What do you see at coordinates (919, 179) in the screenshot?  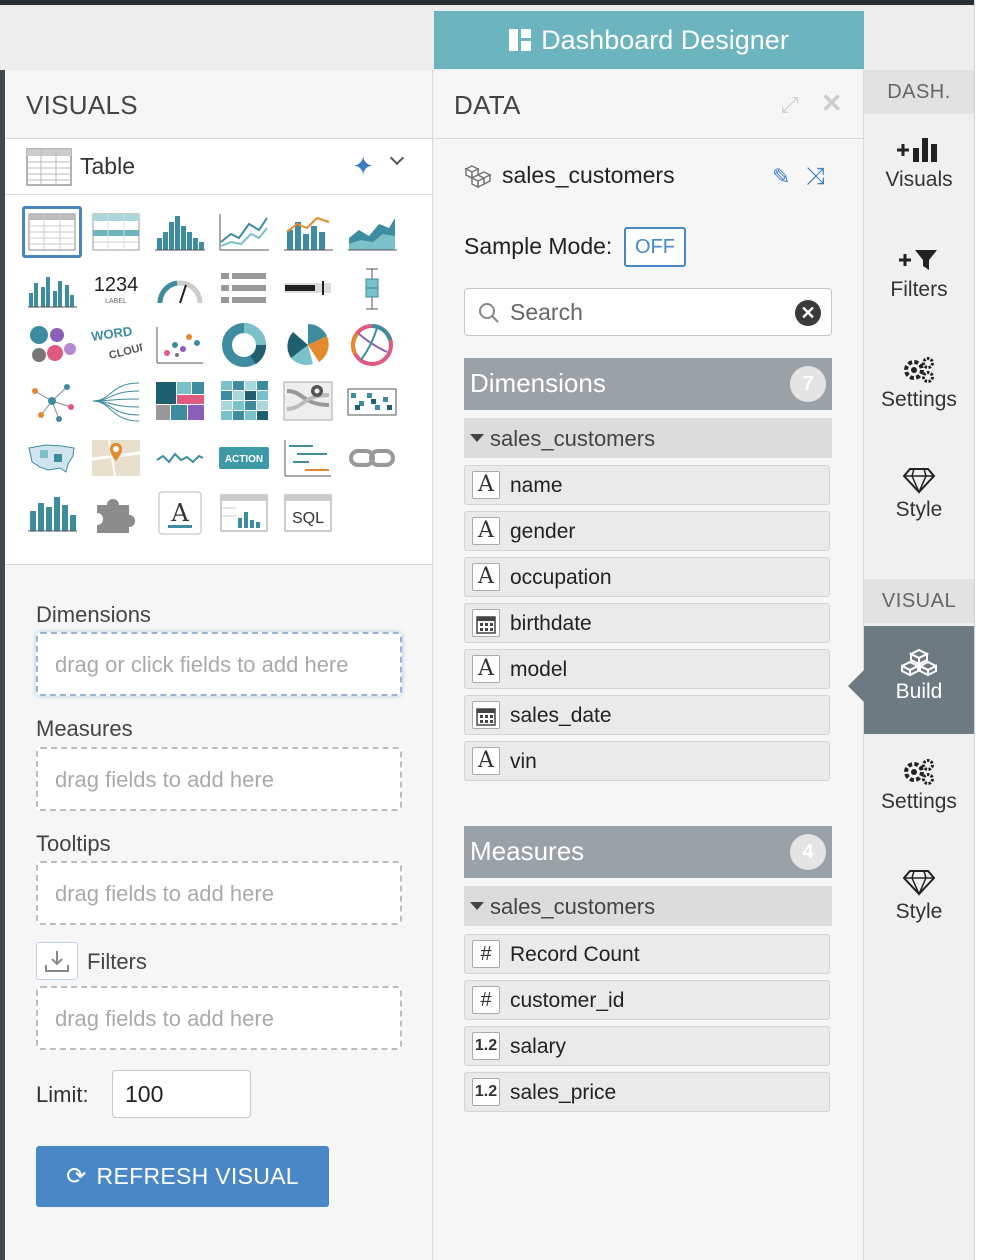 I see `dash-visuals-label: Visuals` at bounding box center [919, 179].